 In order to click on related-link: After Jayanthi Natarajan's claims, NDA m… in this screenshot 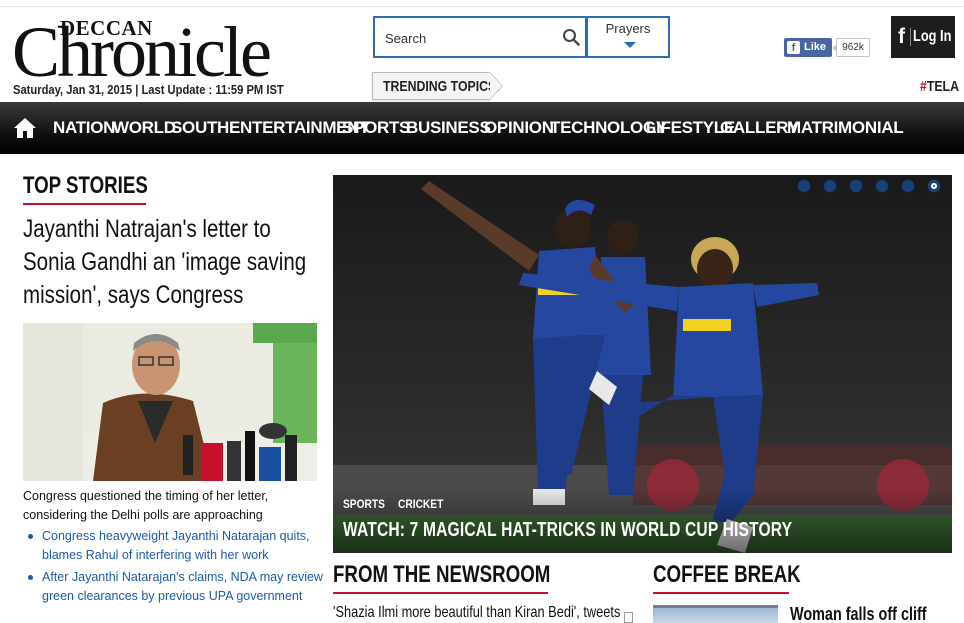, I will do `click(178, 587)`.